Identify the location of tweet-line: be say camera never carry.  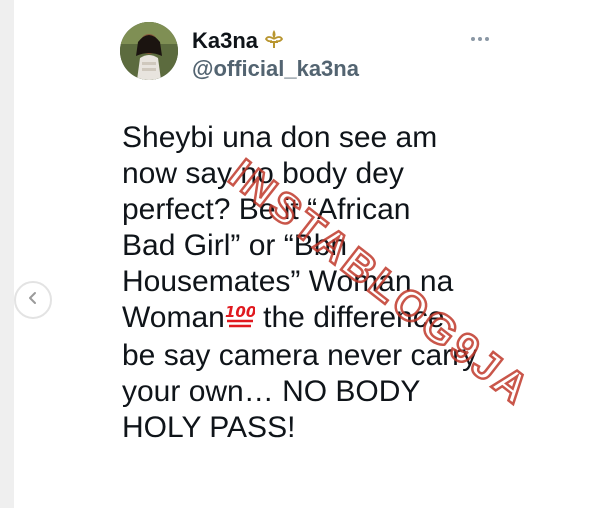
(300, 355).